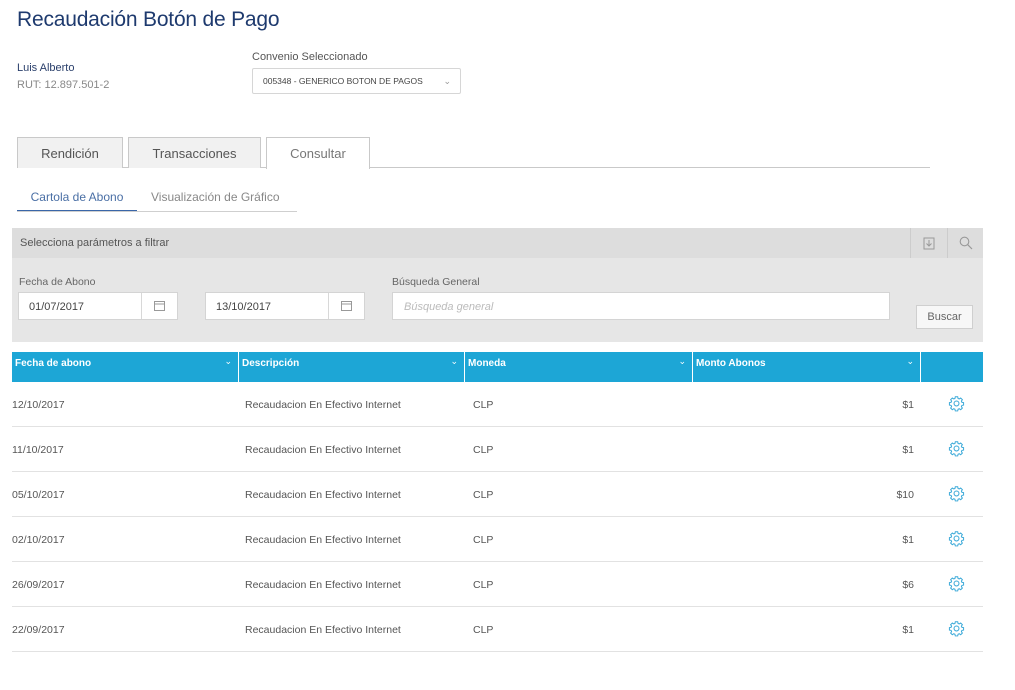 Image resolution: width=1015 pixels, height=690 pixels. Describe the element at coordinates (343, 81) in the screenshot. I see `convenio-value: 005348 - GENERICO BOTON DE PAGOS` at that location.